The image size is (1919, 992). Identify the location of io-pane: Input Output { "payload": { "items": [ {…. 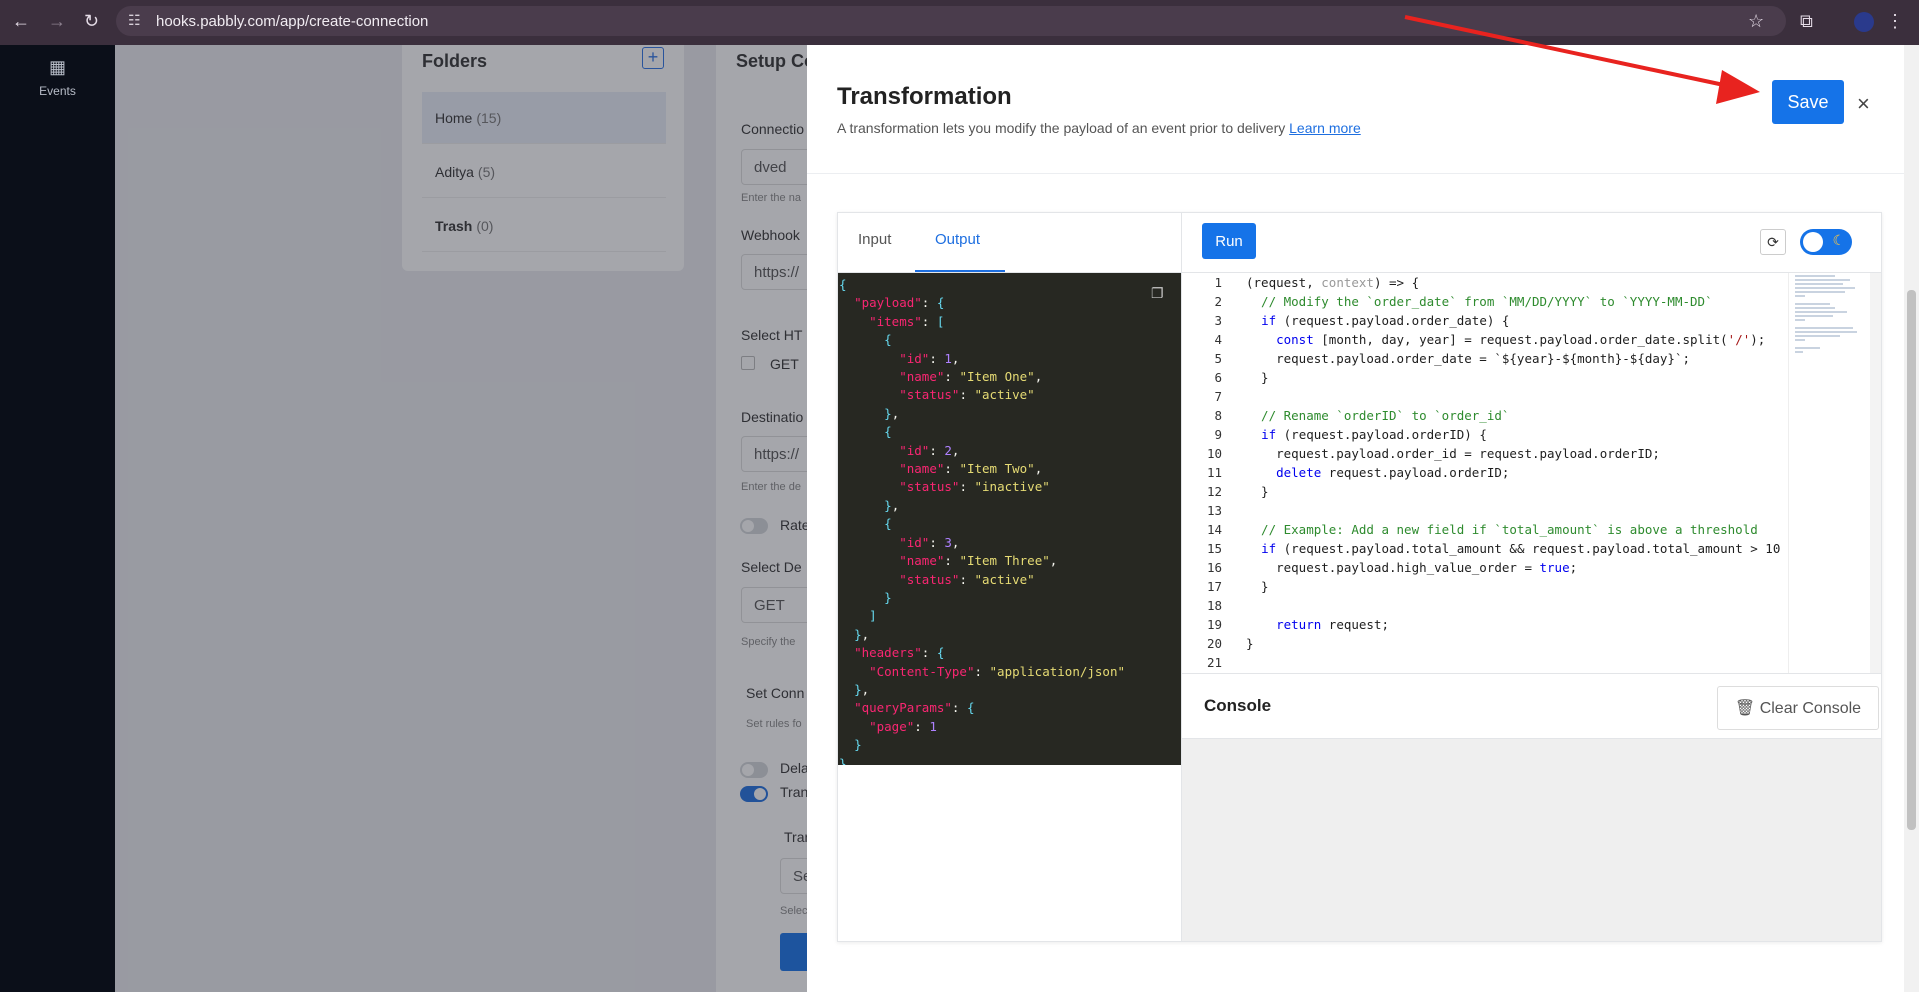
(1010, 577).